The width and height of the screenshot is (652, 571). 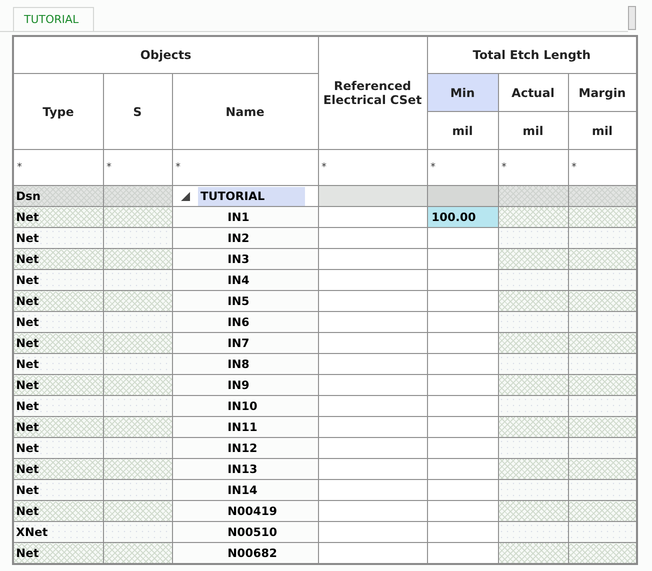 I want to click on table-cell: IN4, so click(x=238, y=280).